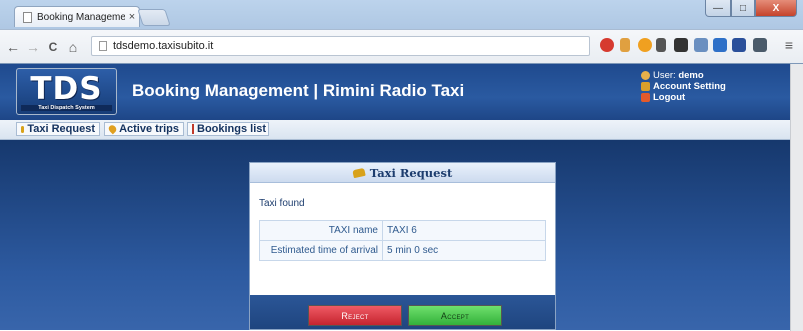  I want to click on address-bar: tdsdemo.taxisubito.it, so click(340, 46).